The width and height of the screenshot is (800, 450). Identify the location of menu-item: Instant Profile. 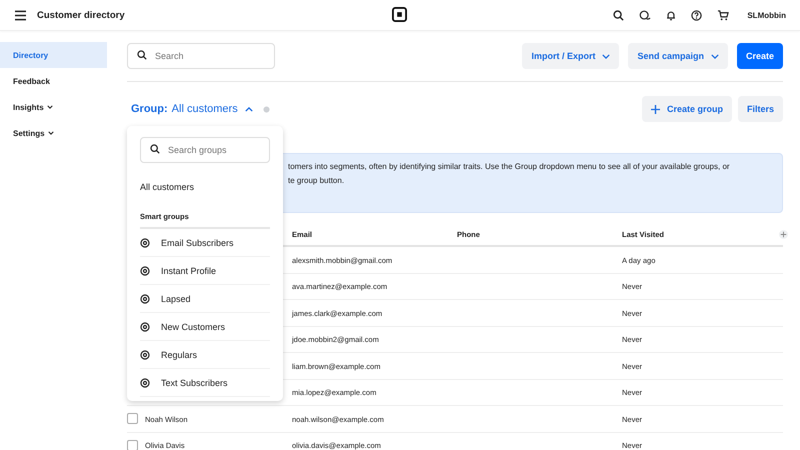
(188, 271).